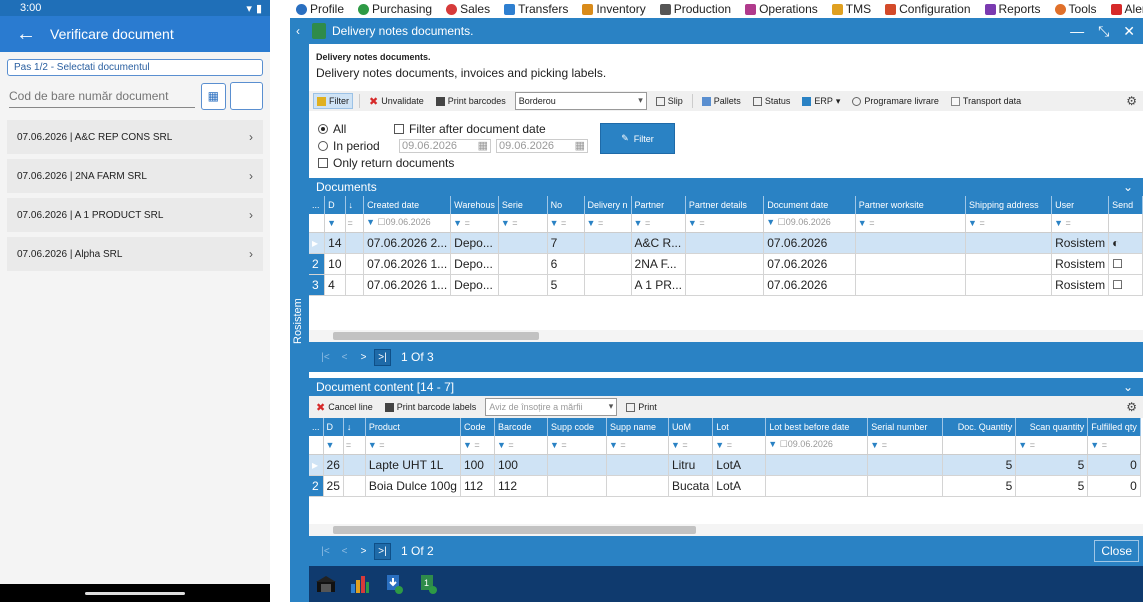 The image size is (1143, 602). What do you see at coordinates (895, 101) in the screenshot?
I see `programare-button: Programare livrare` at bounding box center [895, 101].